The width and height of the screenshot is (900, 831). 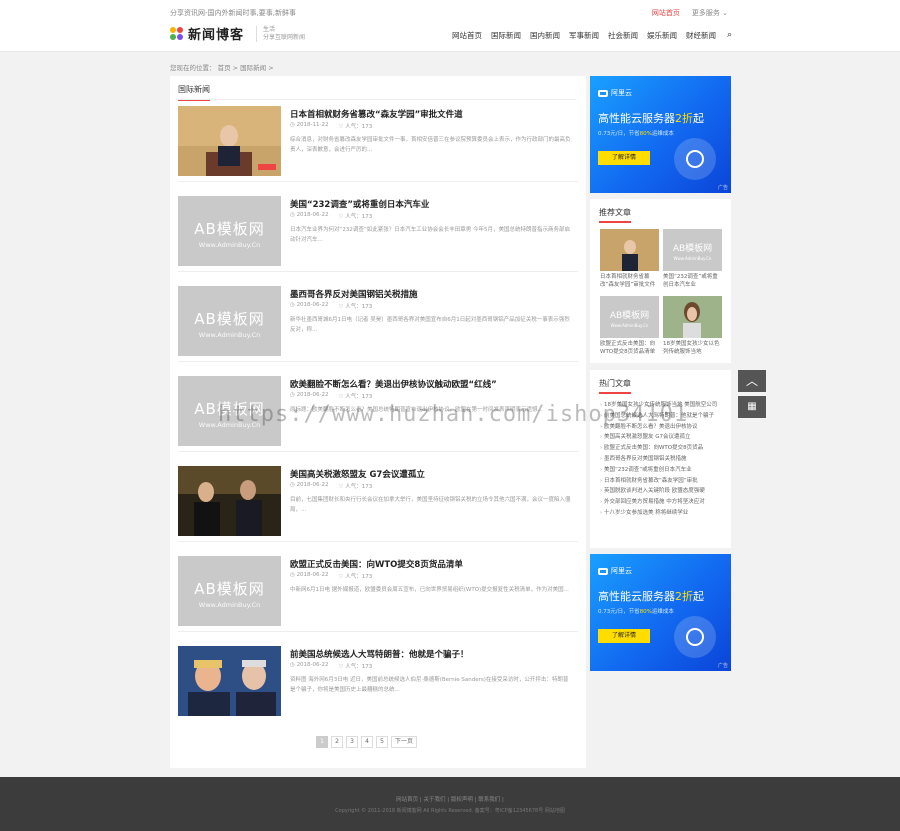 I want to click on recommend-caption: 欧盟正式反击美国：向WTO提交8页货品清单, so click(x=629, y=348).